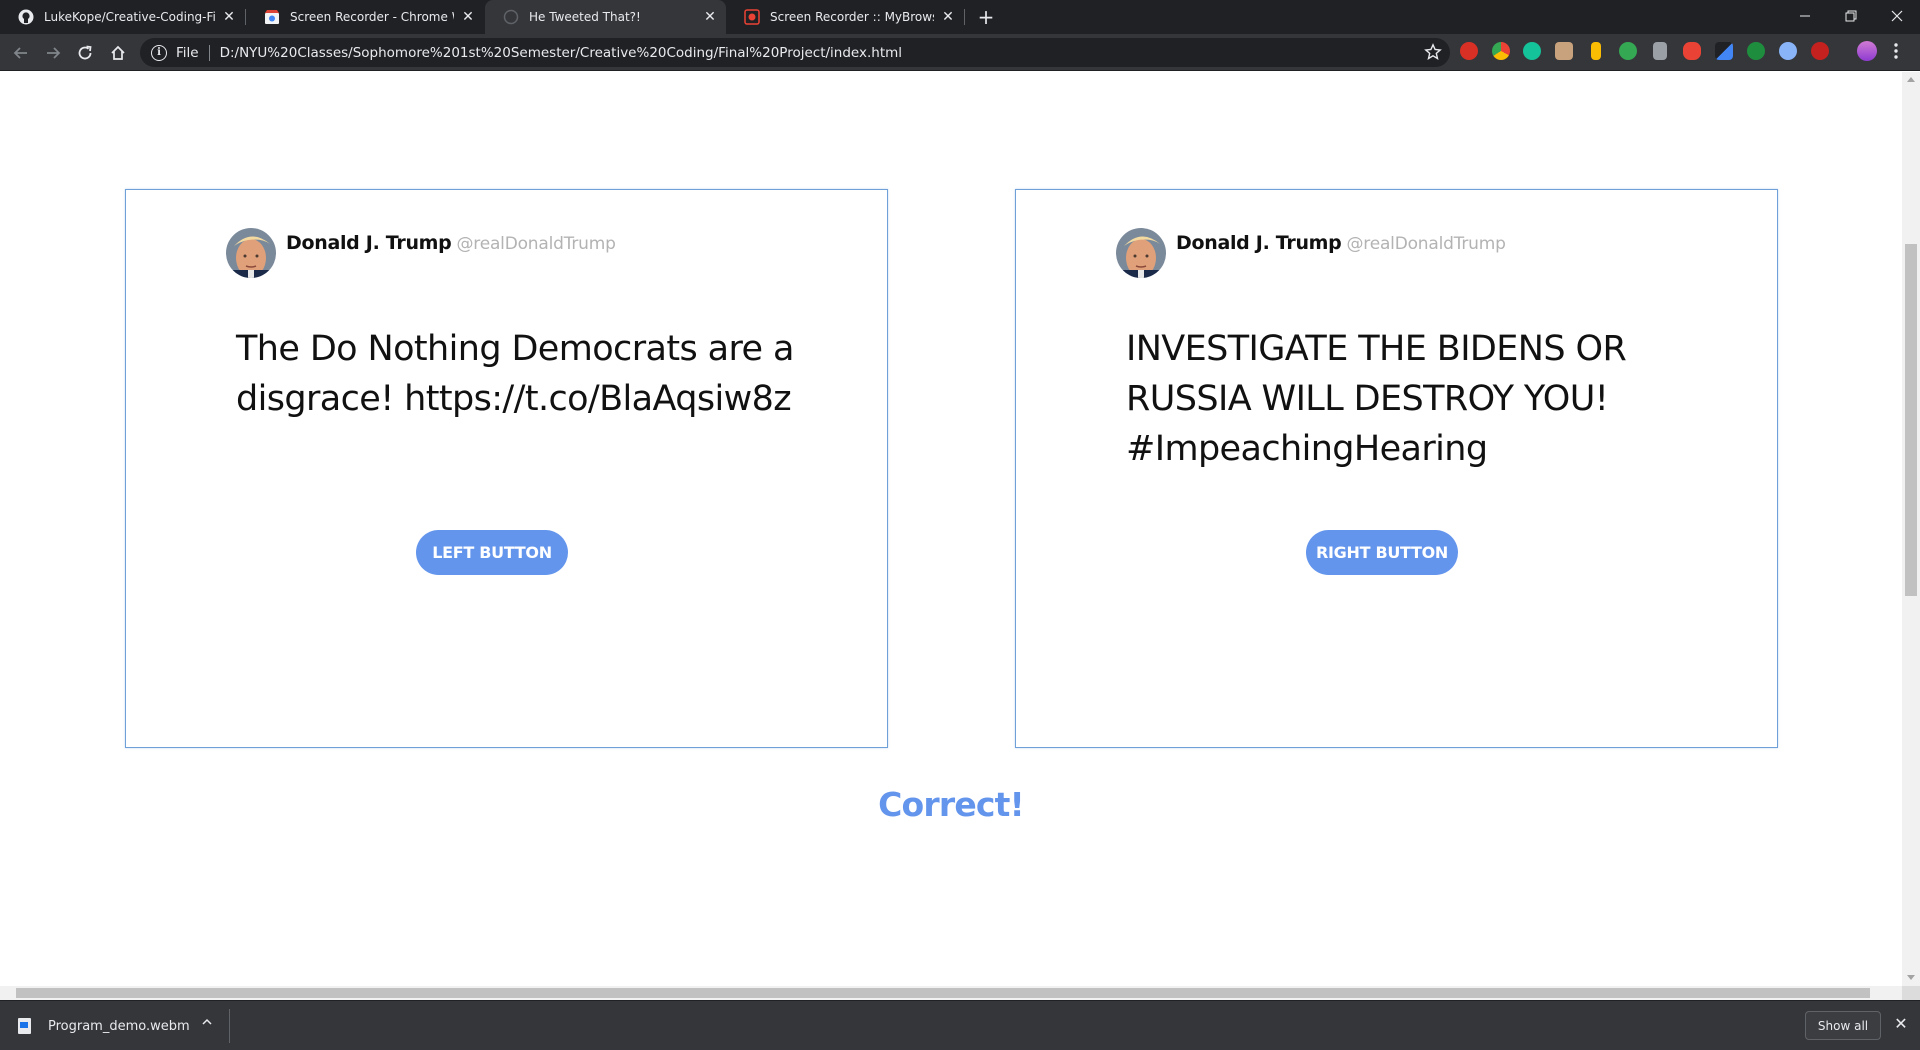 This screenshot has height=1050, width=1920. I want to click on close-window-button, so click(1897, 16).